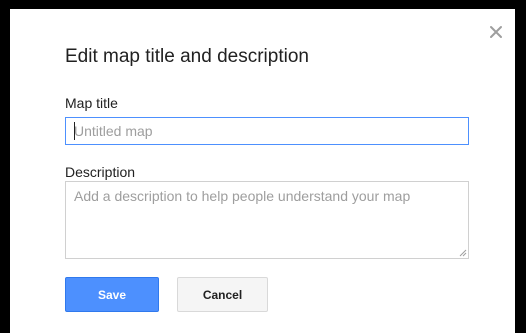 The height and width of the screenshot is (333, 526). I want to click on cancel-button: Cancel, so click(222, 294).